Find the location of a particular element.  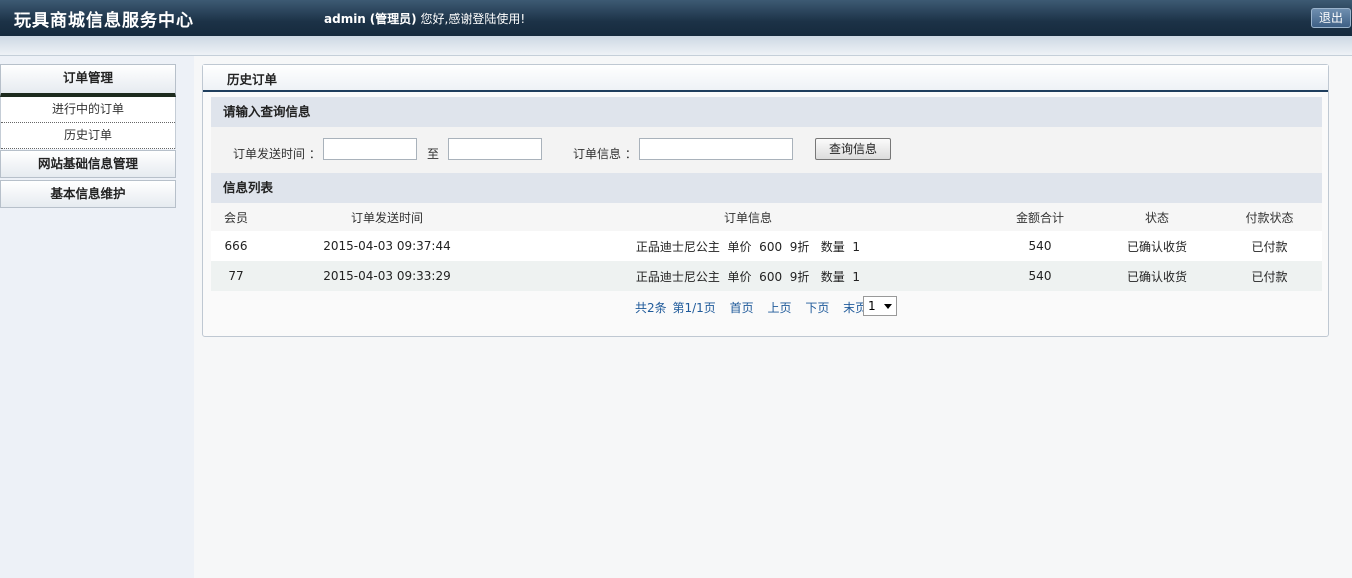

sidebar-order-items: 进行中的订单 历史订单 is located at coordinates (88, 123).